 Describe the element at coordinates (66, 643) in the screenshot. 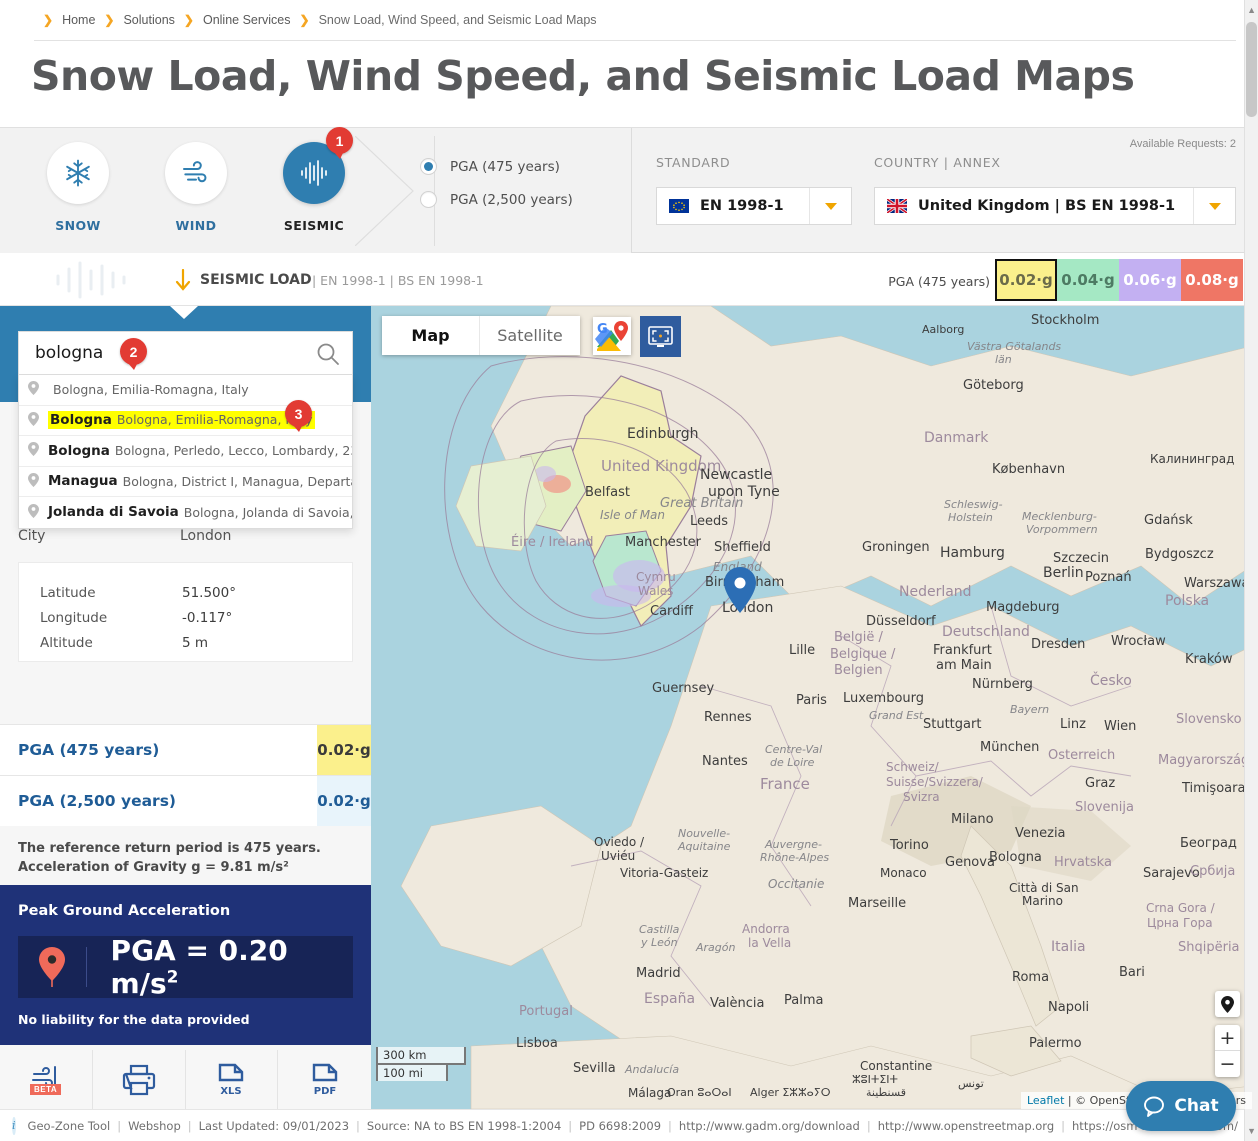

I see `altitude-label: Altitude` at that location.